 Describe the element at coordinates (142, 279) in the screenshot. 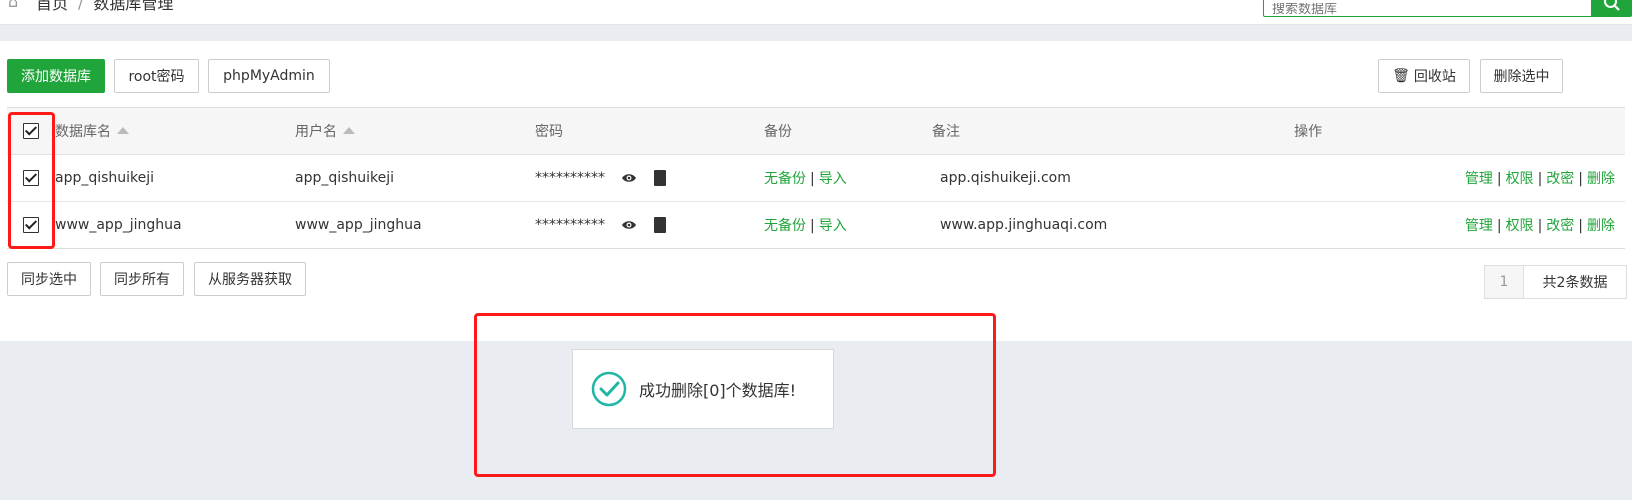

I see `sync-all-button: 同步所有` at that location.